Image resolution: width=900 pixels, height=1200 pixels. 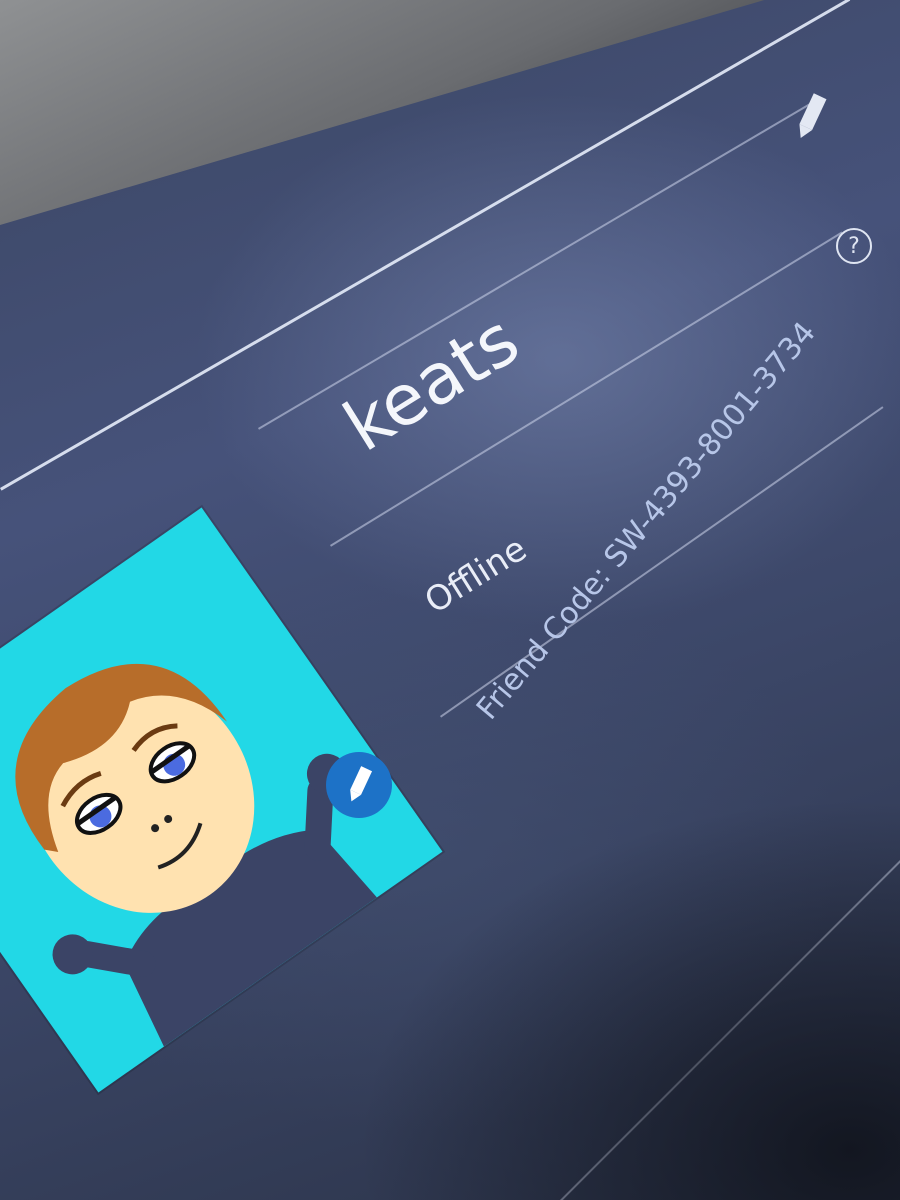 I want to click on help-button: ?, so click(x=854, y=246).